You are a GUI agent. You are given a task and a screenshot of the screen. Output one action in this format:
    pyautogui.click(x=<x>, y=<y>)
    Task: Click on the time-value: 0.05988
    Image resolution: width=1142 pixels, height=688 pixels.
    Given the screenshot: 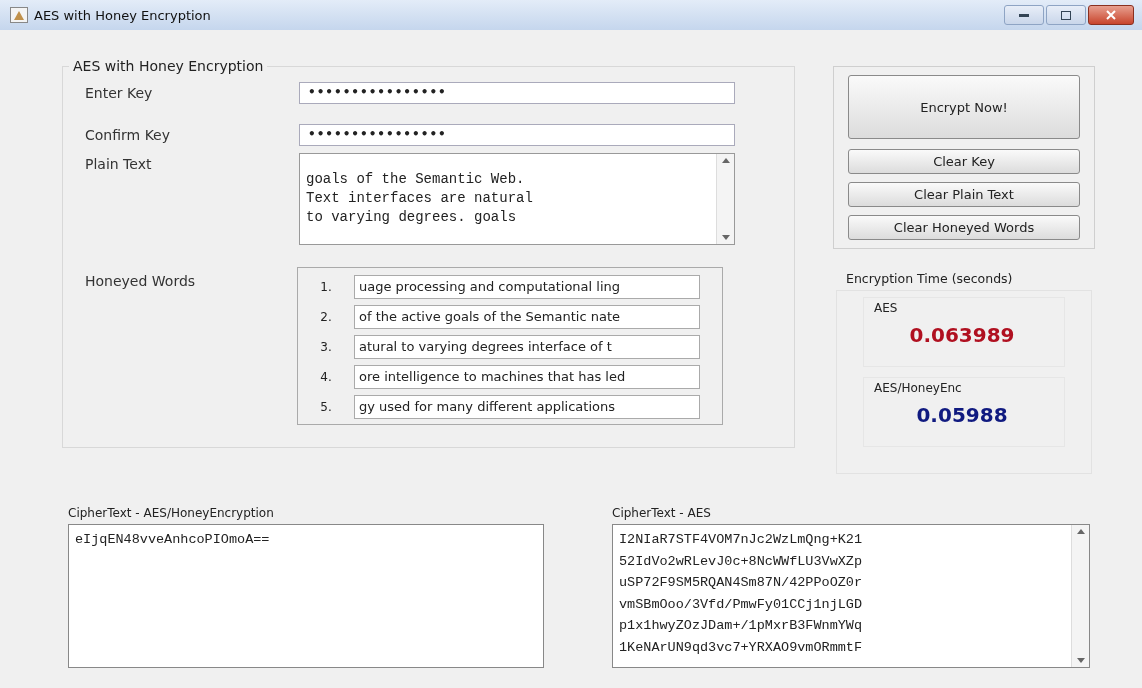 What is the action you would take?
    pyautogui.click(x=962, y=415)
    